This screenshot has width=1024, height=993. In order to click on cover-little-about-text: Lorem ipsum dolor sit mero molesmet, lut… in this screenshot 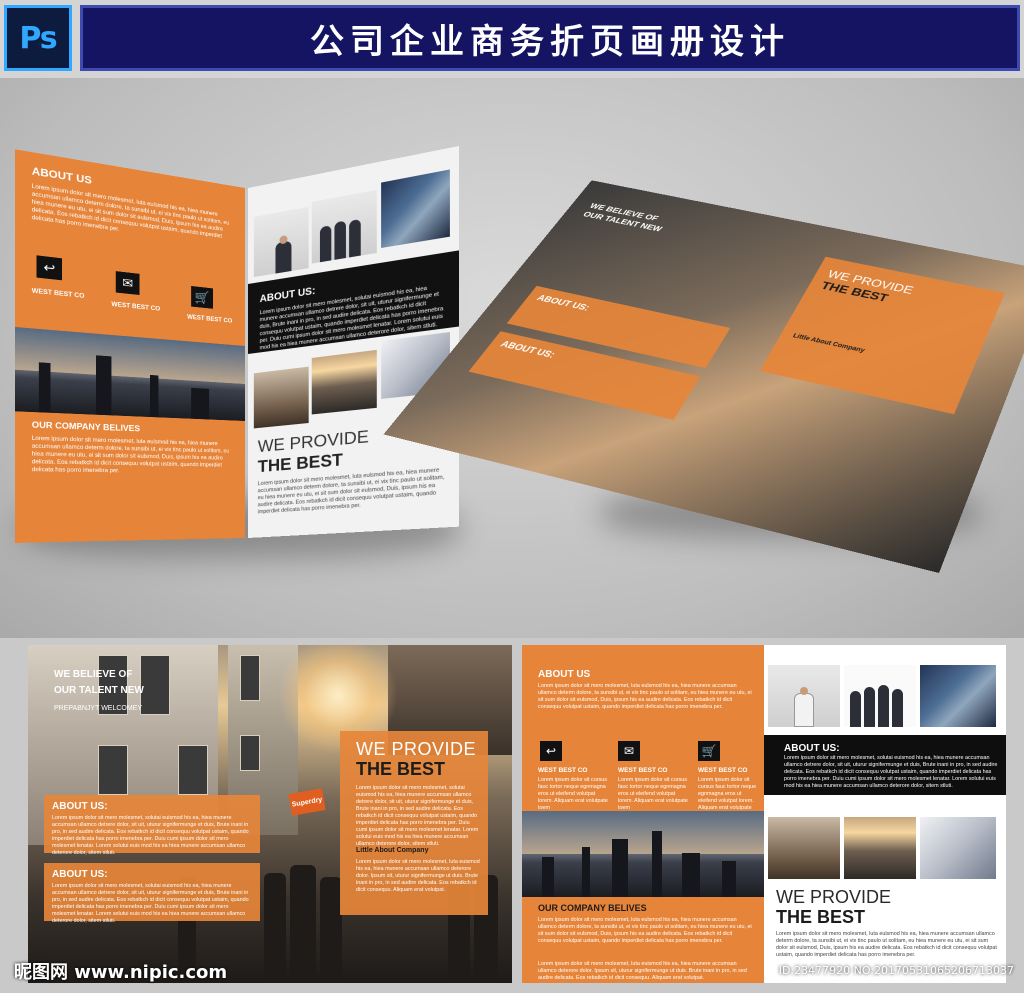, I will do `click(418, 876)`.